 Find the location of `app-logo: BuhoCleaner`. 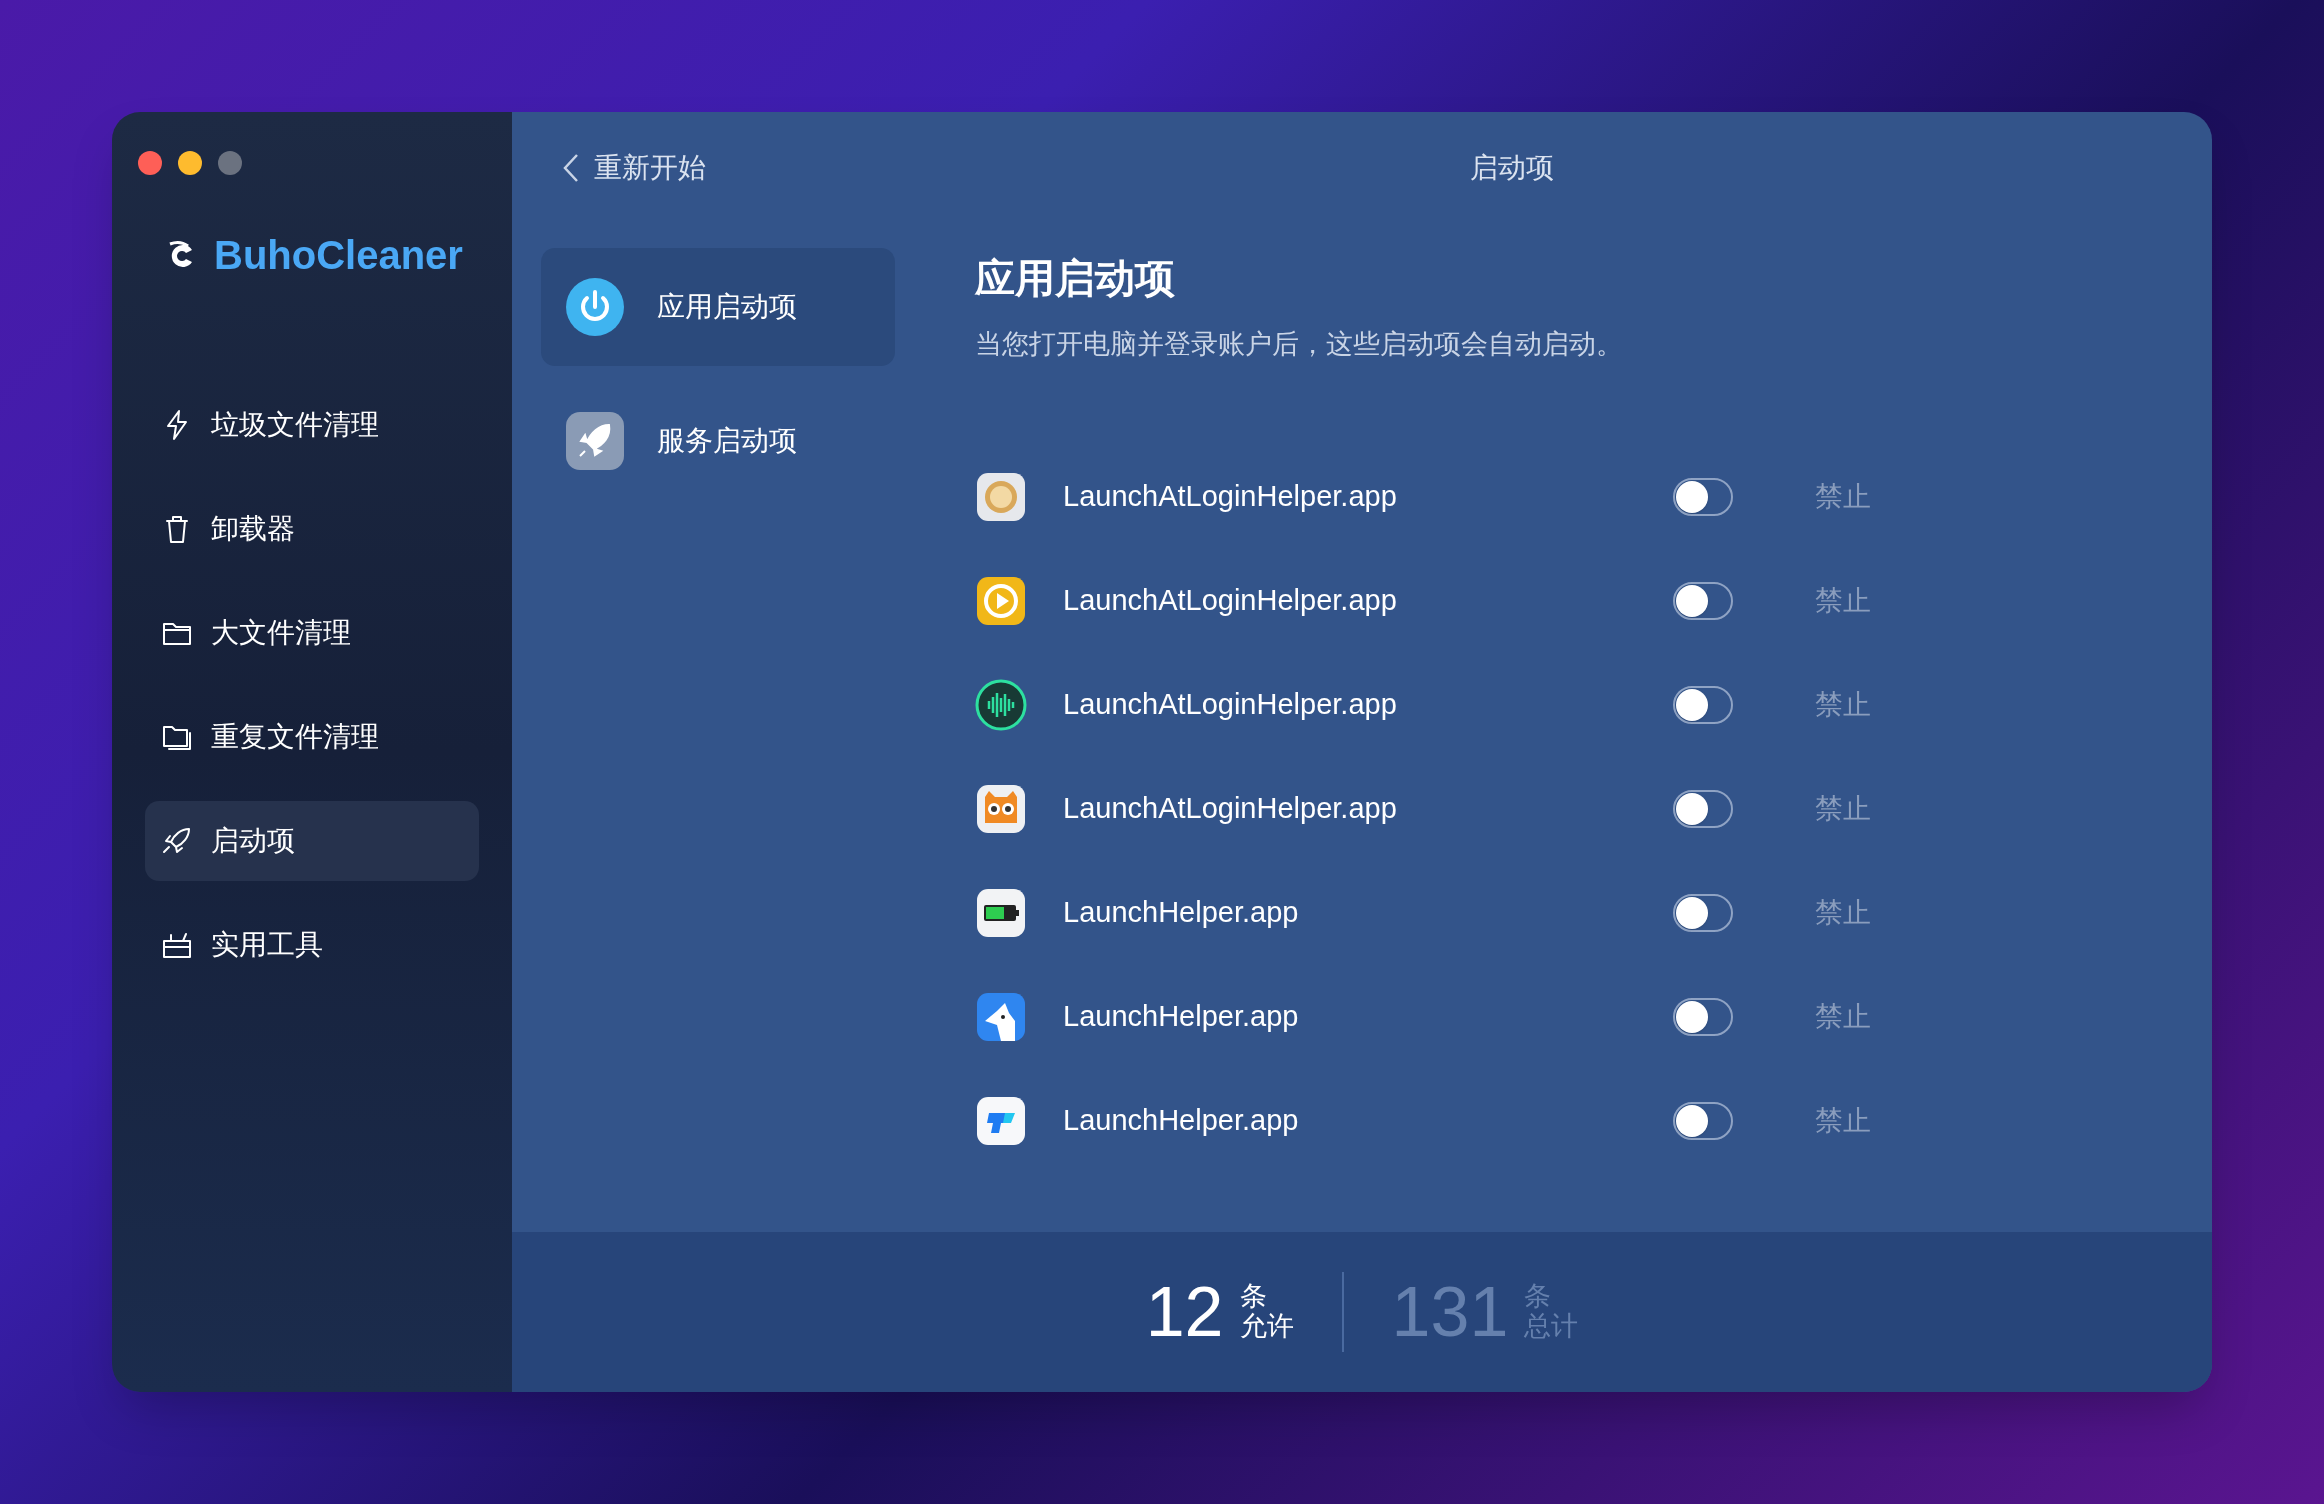

app-logo: BuhoCleaner is located at coordinates (338, 255).